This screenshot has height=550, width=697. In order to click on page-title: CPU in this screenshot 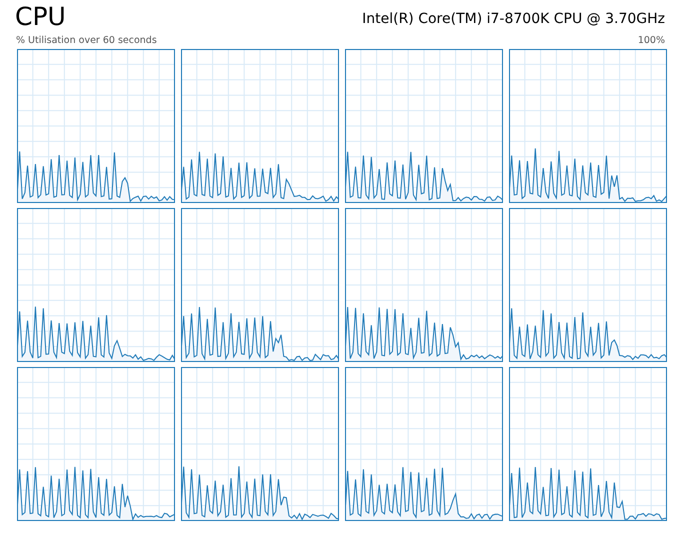, I will do `click(40, 16)`.